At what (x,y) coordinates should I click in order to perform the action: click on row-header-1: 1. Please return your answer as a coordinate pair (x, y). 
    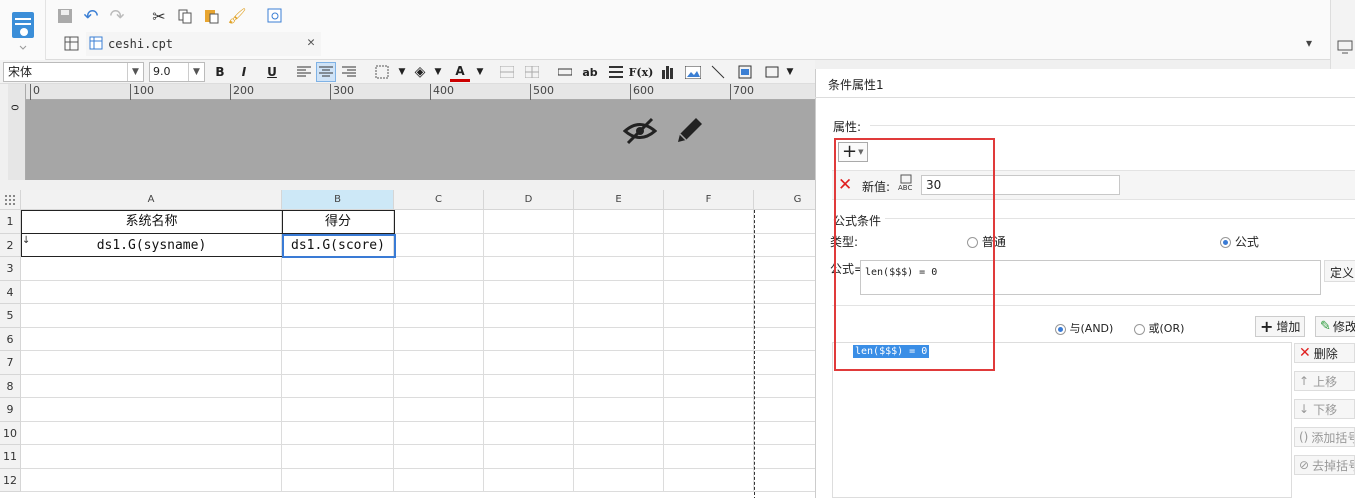
    Looking at the image, I should click on (10, 222).